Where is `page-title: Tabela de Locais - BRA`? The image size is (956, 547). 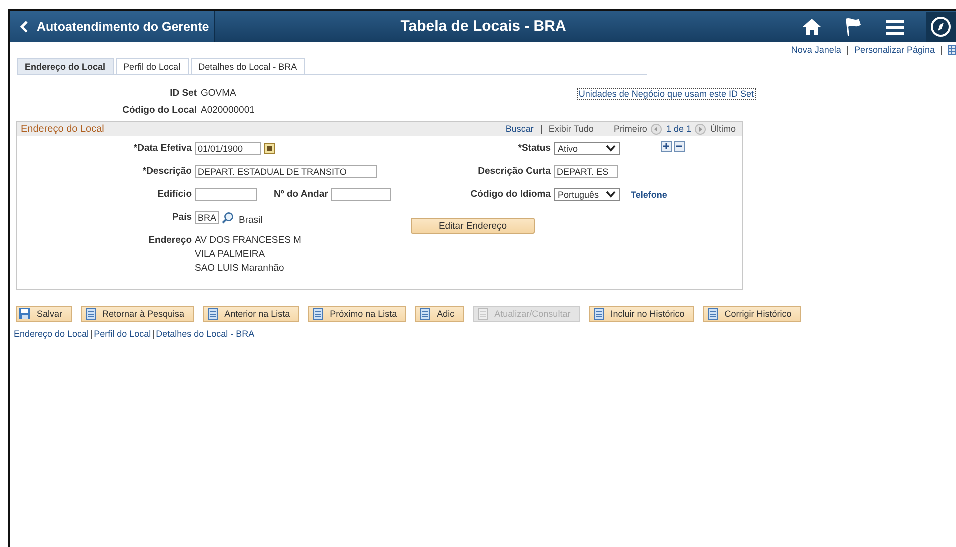
page-title: Tabela de Locais - BRA is located at coordinates (484, 26).